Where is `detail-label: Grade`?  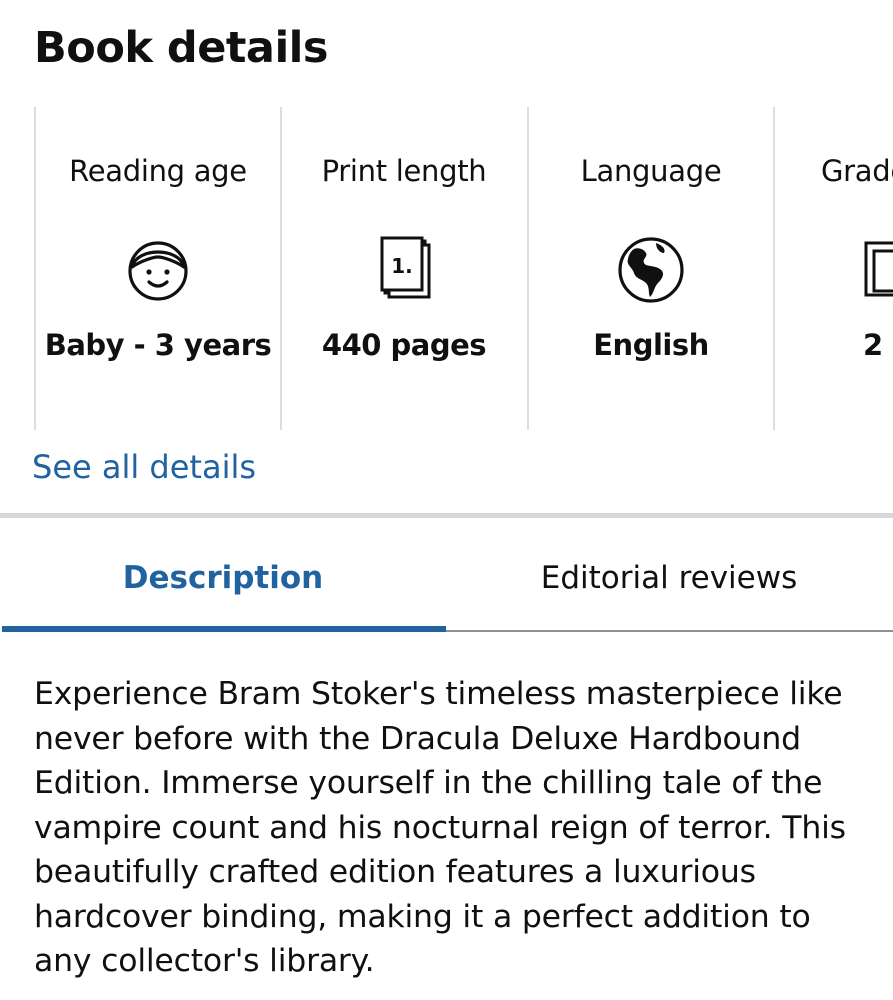 detail-label: Grade is located at coordinates (857, 171).